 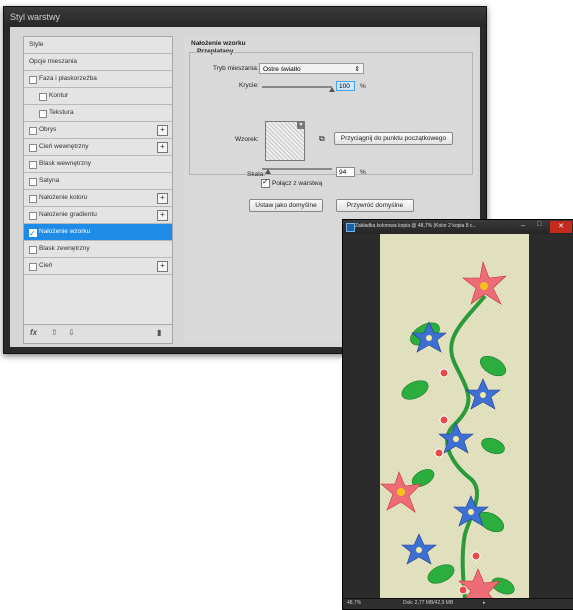 I want to click on maximize-icon: □, so click(x=539, y=224).